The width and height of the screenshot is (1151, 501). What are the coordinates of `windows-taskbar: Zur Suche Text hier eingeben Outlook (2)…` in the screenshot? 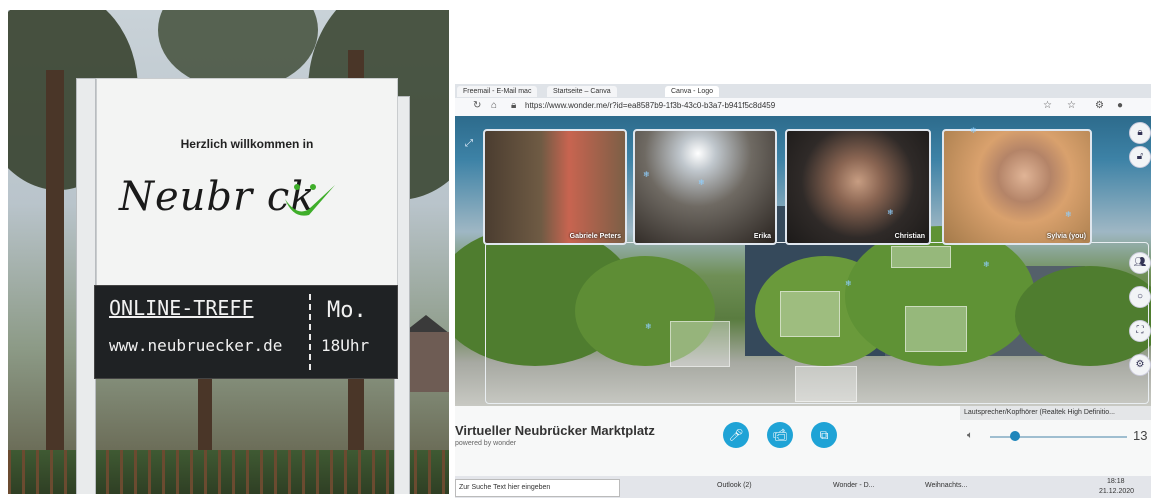 It's located at (803, 487).